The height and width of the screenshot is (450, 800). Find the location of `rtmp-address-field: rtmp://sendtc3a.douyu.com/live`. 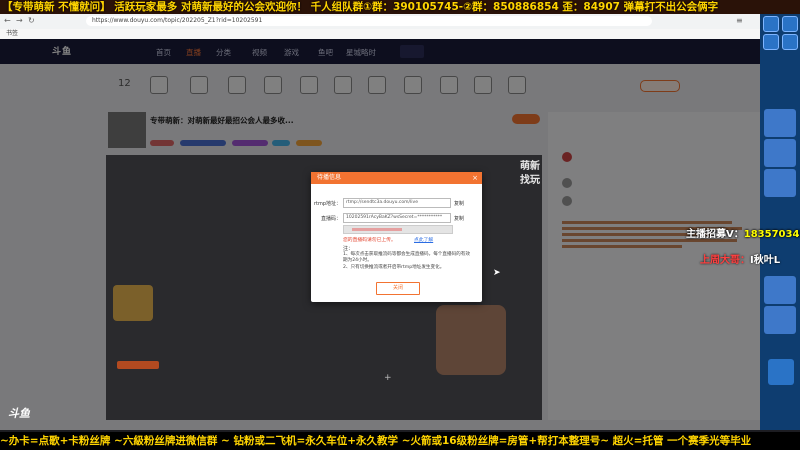

rtmp-address-field: rtmp://sendtc3a.douyu.com/live is located at coordinates (397, 203).